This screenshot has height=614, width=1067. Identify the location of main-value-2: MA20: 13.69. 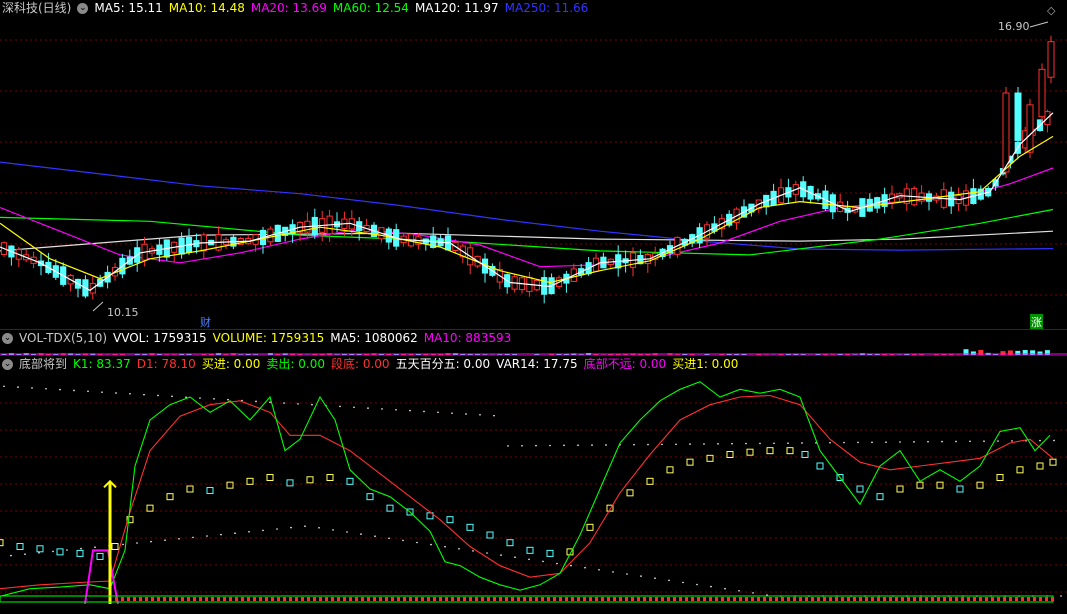
(288, 8).